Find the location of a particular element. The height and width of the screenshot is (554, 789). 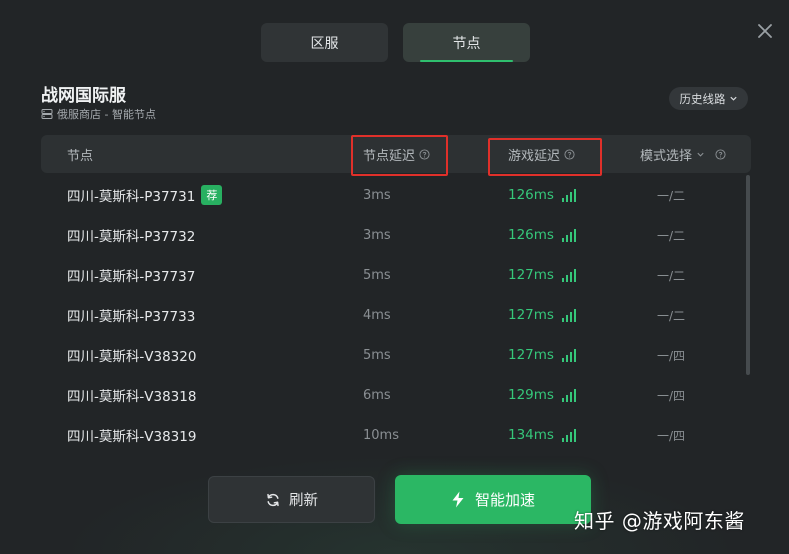

node-latency: 6ms is located at coordinates (377, 395).